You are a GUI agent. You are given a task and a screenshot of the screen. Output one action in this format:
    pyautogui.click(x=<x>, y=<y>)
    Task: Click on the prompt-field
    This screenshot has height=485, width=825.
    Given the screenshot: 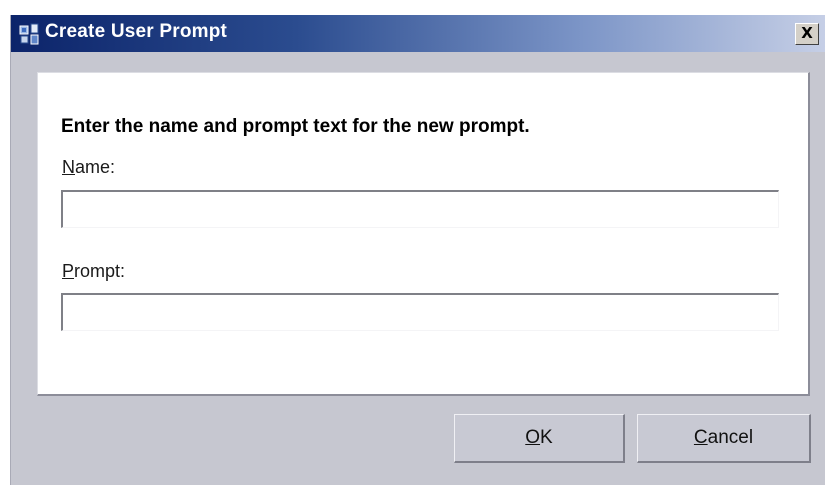 What is the action you would take?
    pyautogui.click(x=420, y=312)
    